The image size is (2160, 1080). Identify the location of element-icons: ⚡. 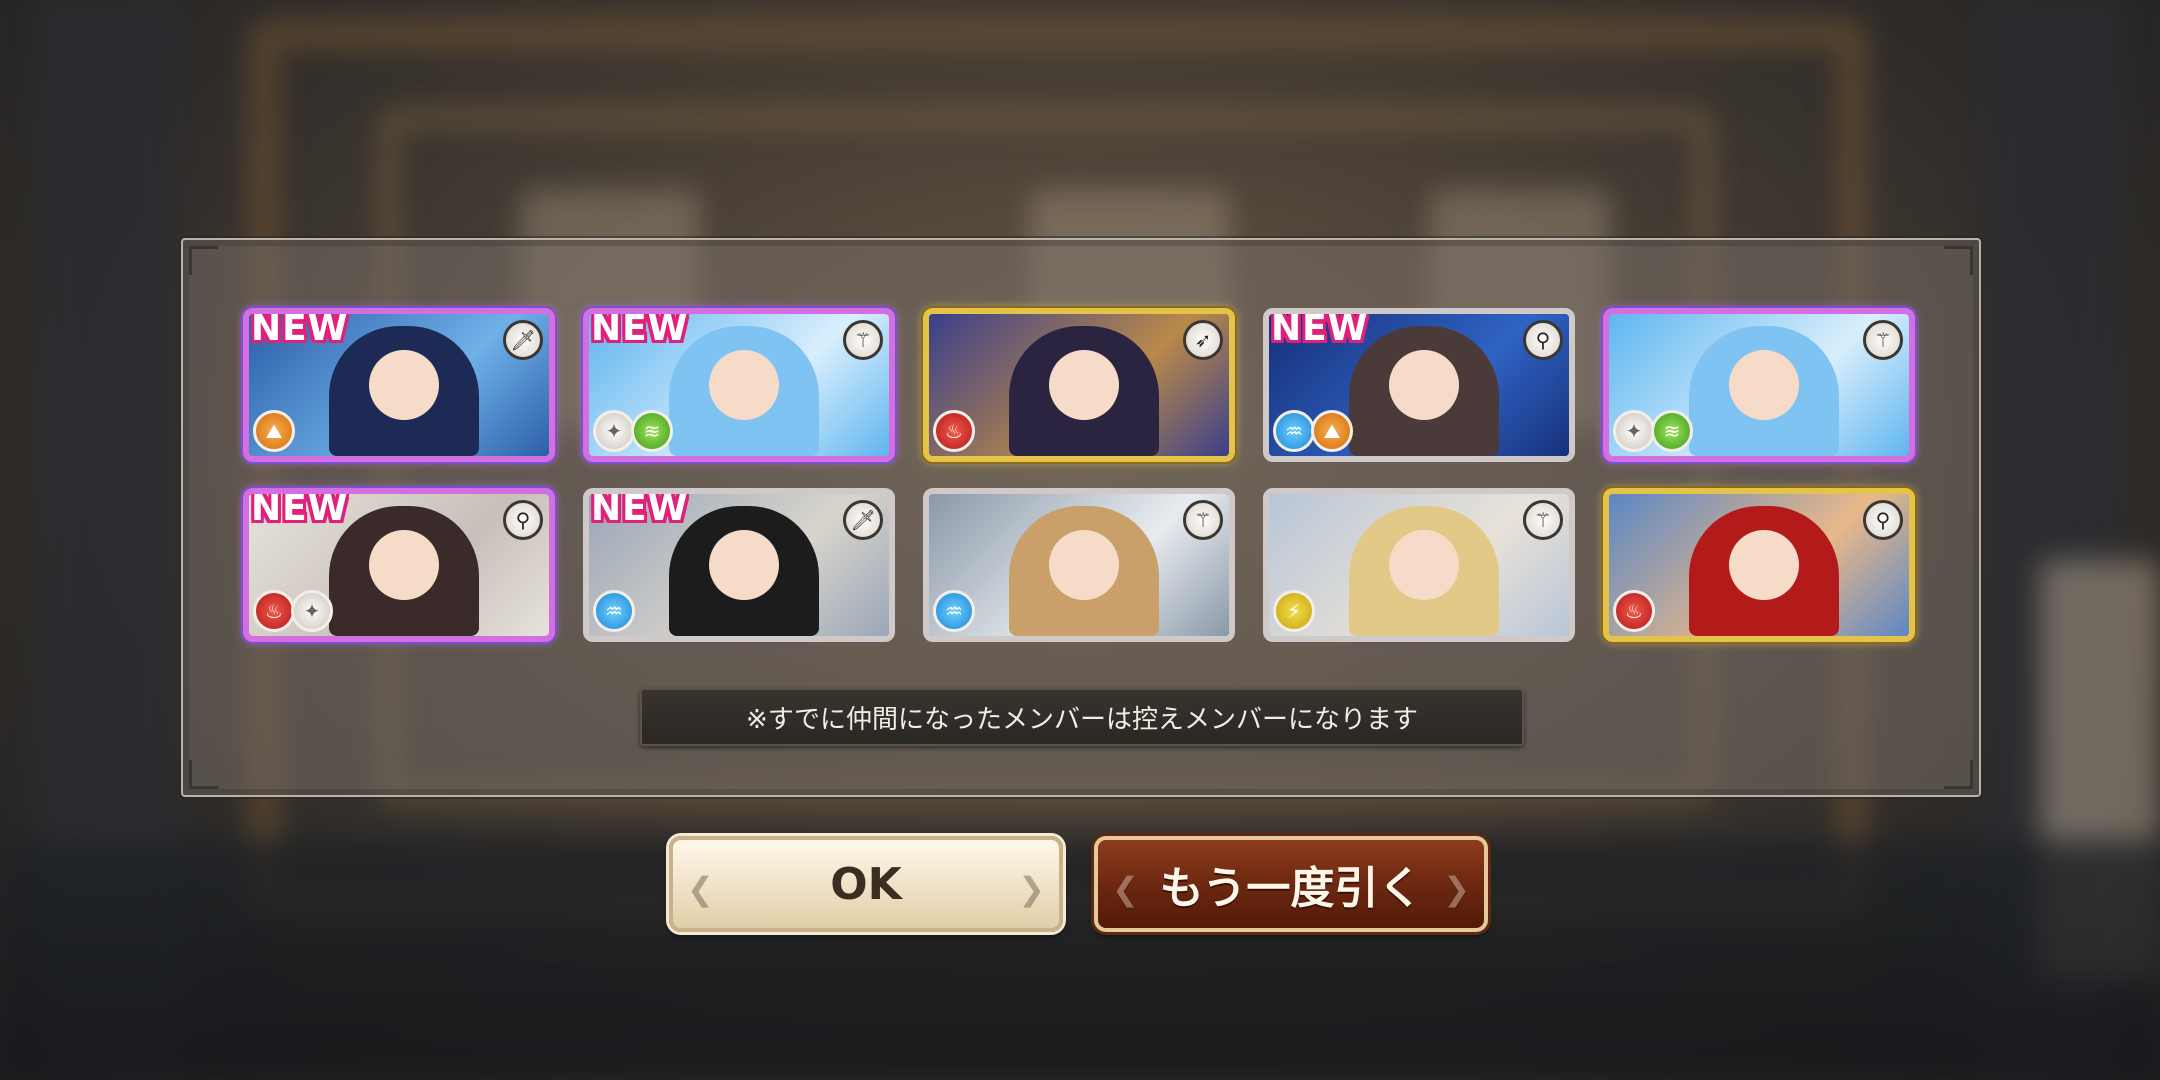
(1294, 611).